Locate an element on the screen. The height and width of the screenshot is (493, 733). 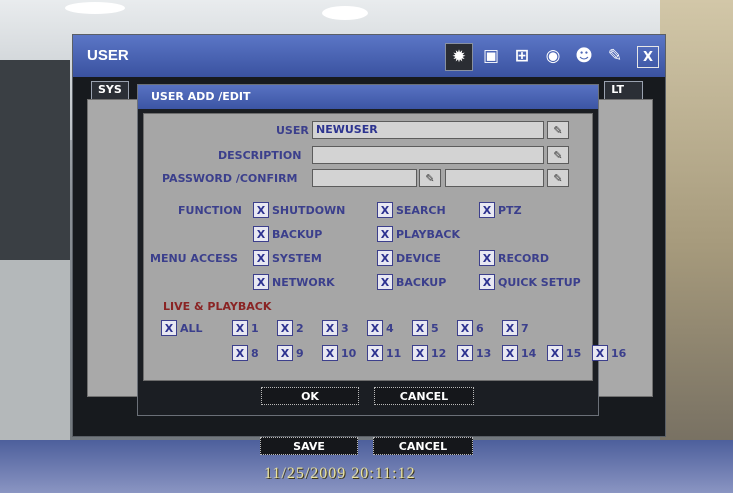
gear-icon: ✹ is located at coordinates (459, 57).